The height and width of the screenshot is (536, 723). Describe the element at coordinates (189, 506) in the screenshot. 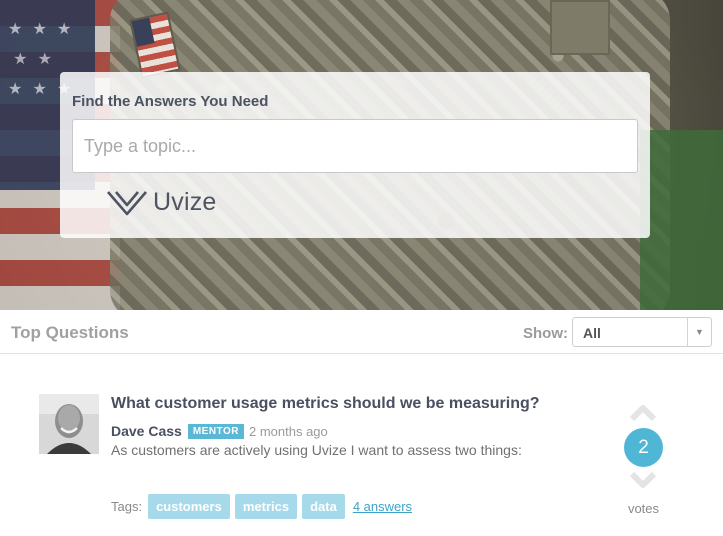

I see `tag-customers: customers` at that location.